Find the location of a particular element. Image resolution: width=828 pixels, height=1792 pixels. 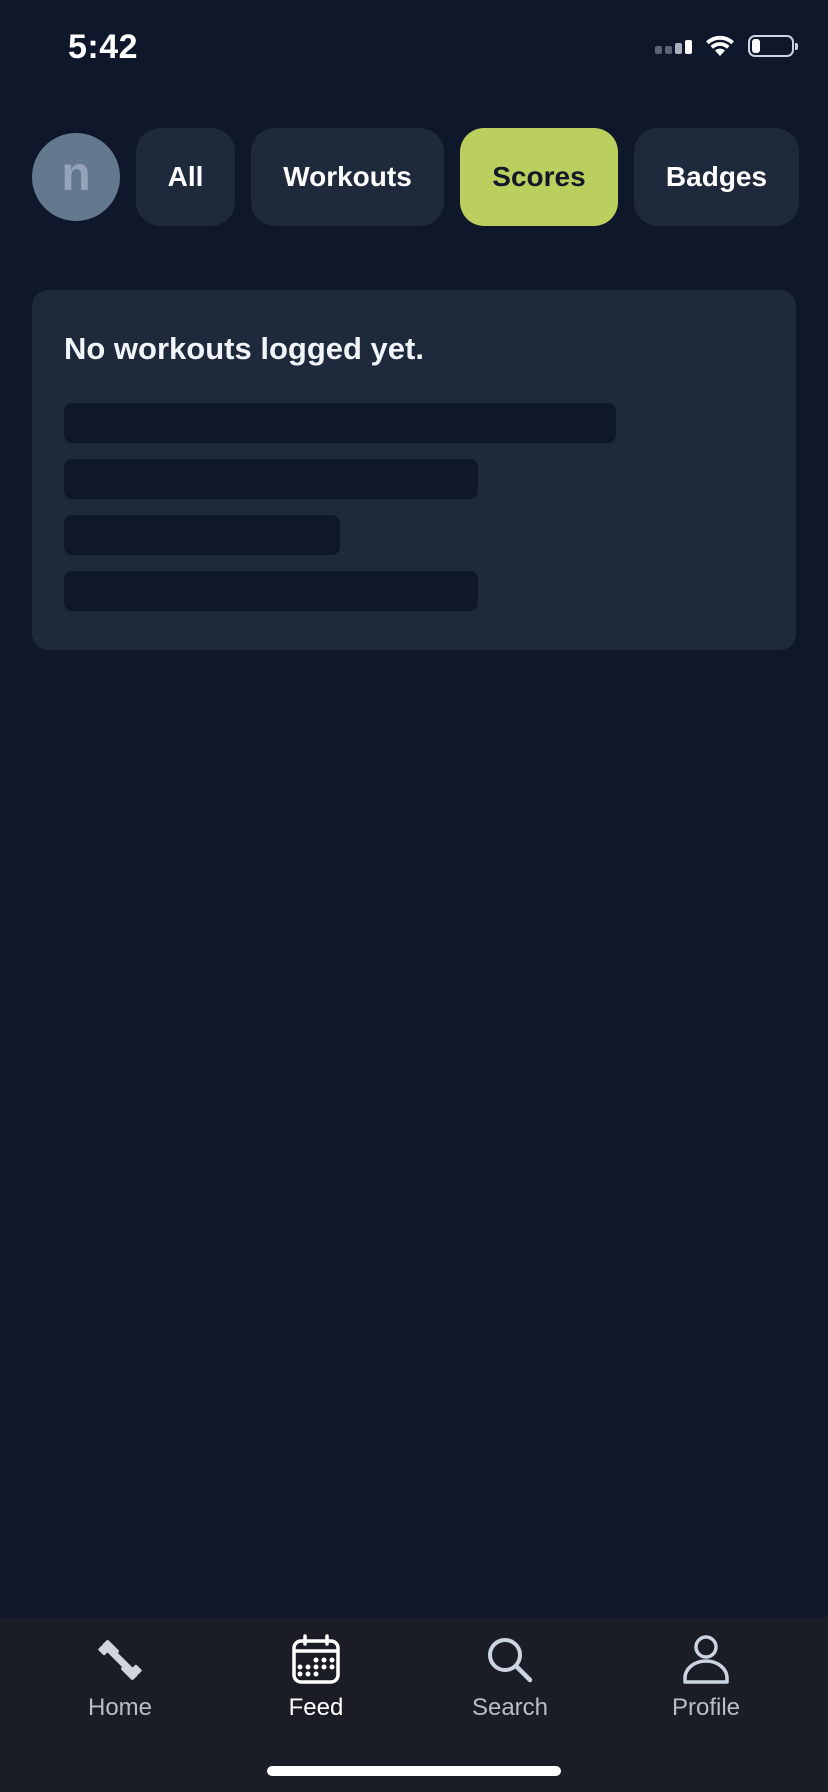

battery-icon is located at coordinates (773, 46).